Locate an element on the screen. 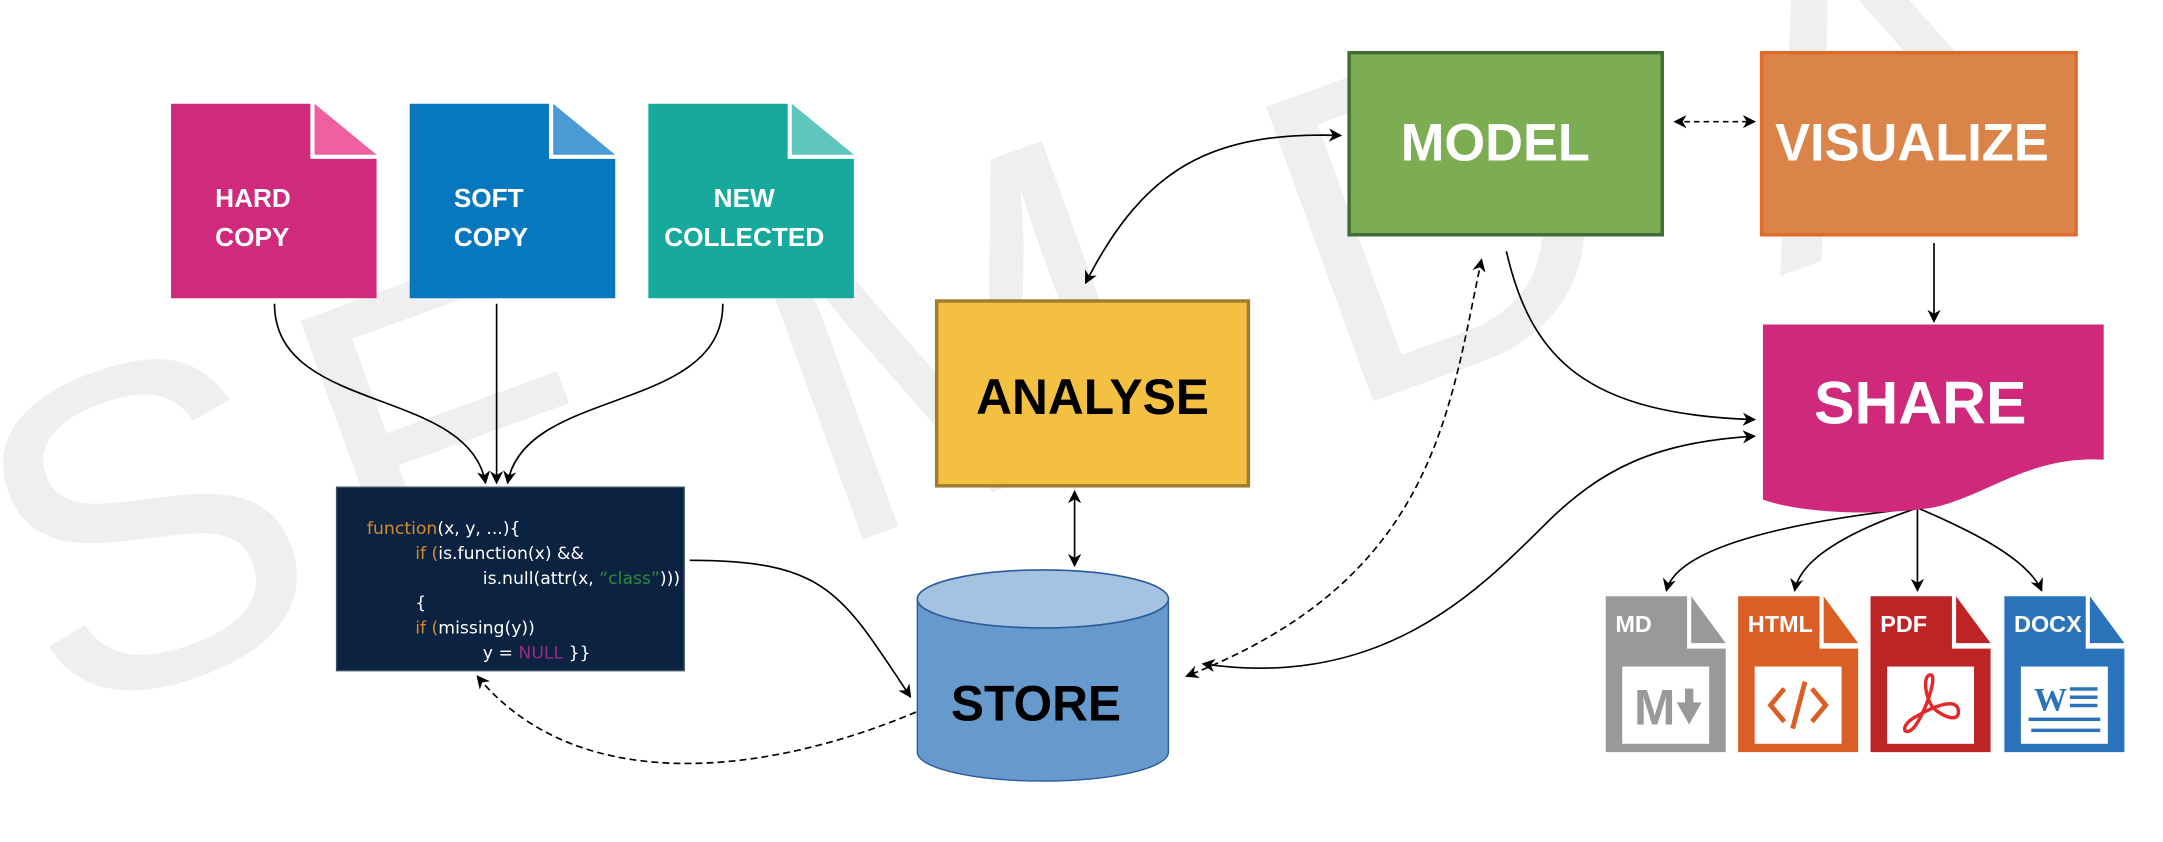 This screenshot has width=2163, height=842. source-document-copy-0: HARD COPY is located at coordinates (274, 201).